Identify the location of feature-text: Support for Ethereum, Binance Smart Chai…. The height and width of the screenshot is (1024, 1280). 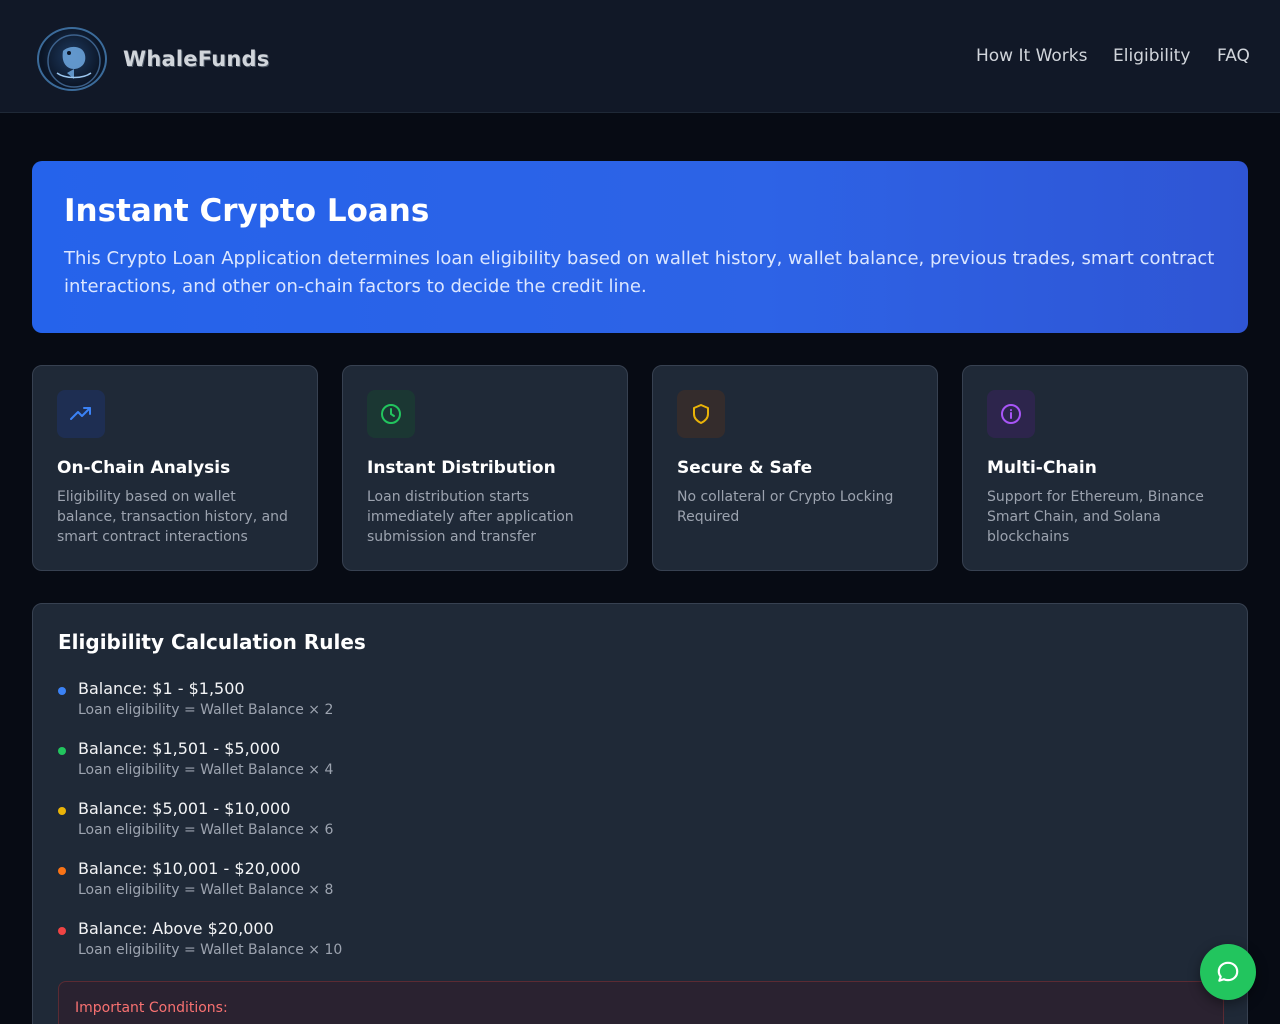
(1095, 517).